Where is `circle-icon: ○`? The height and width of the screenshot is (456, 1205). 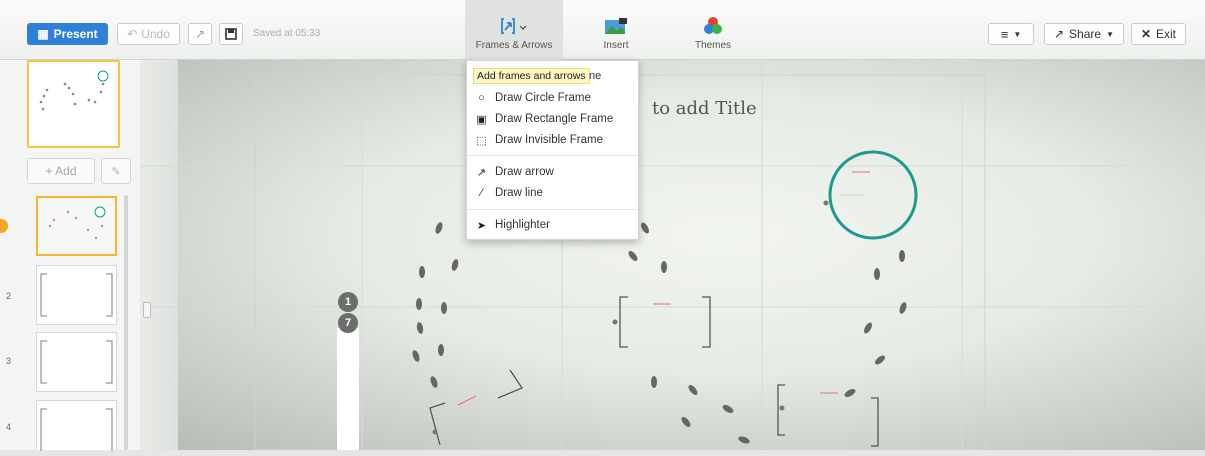 circle-icon: ○ is located at coordinates (481, 98).